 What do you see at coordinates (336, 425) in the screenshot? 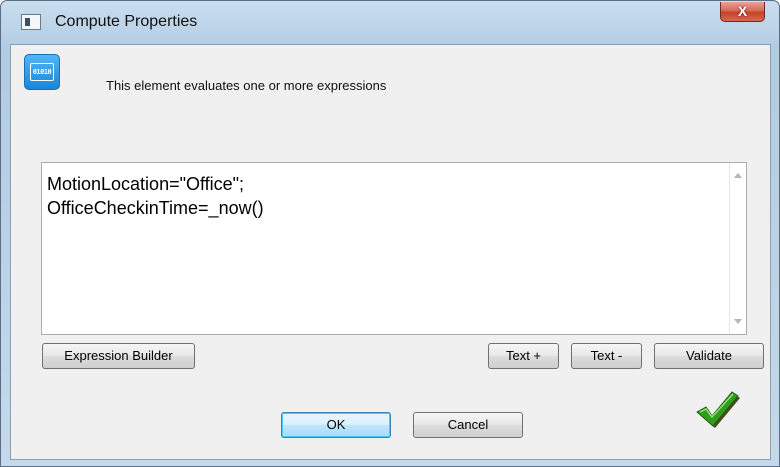
I see `ok-button: OK` at bounding box center [336, 425].